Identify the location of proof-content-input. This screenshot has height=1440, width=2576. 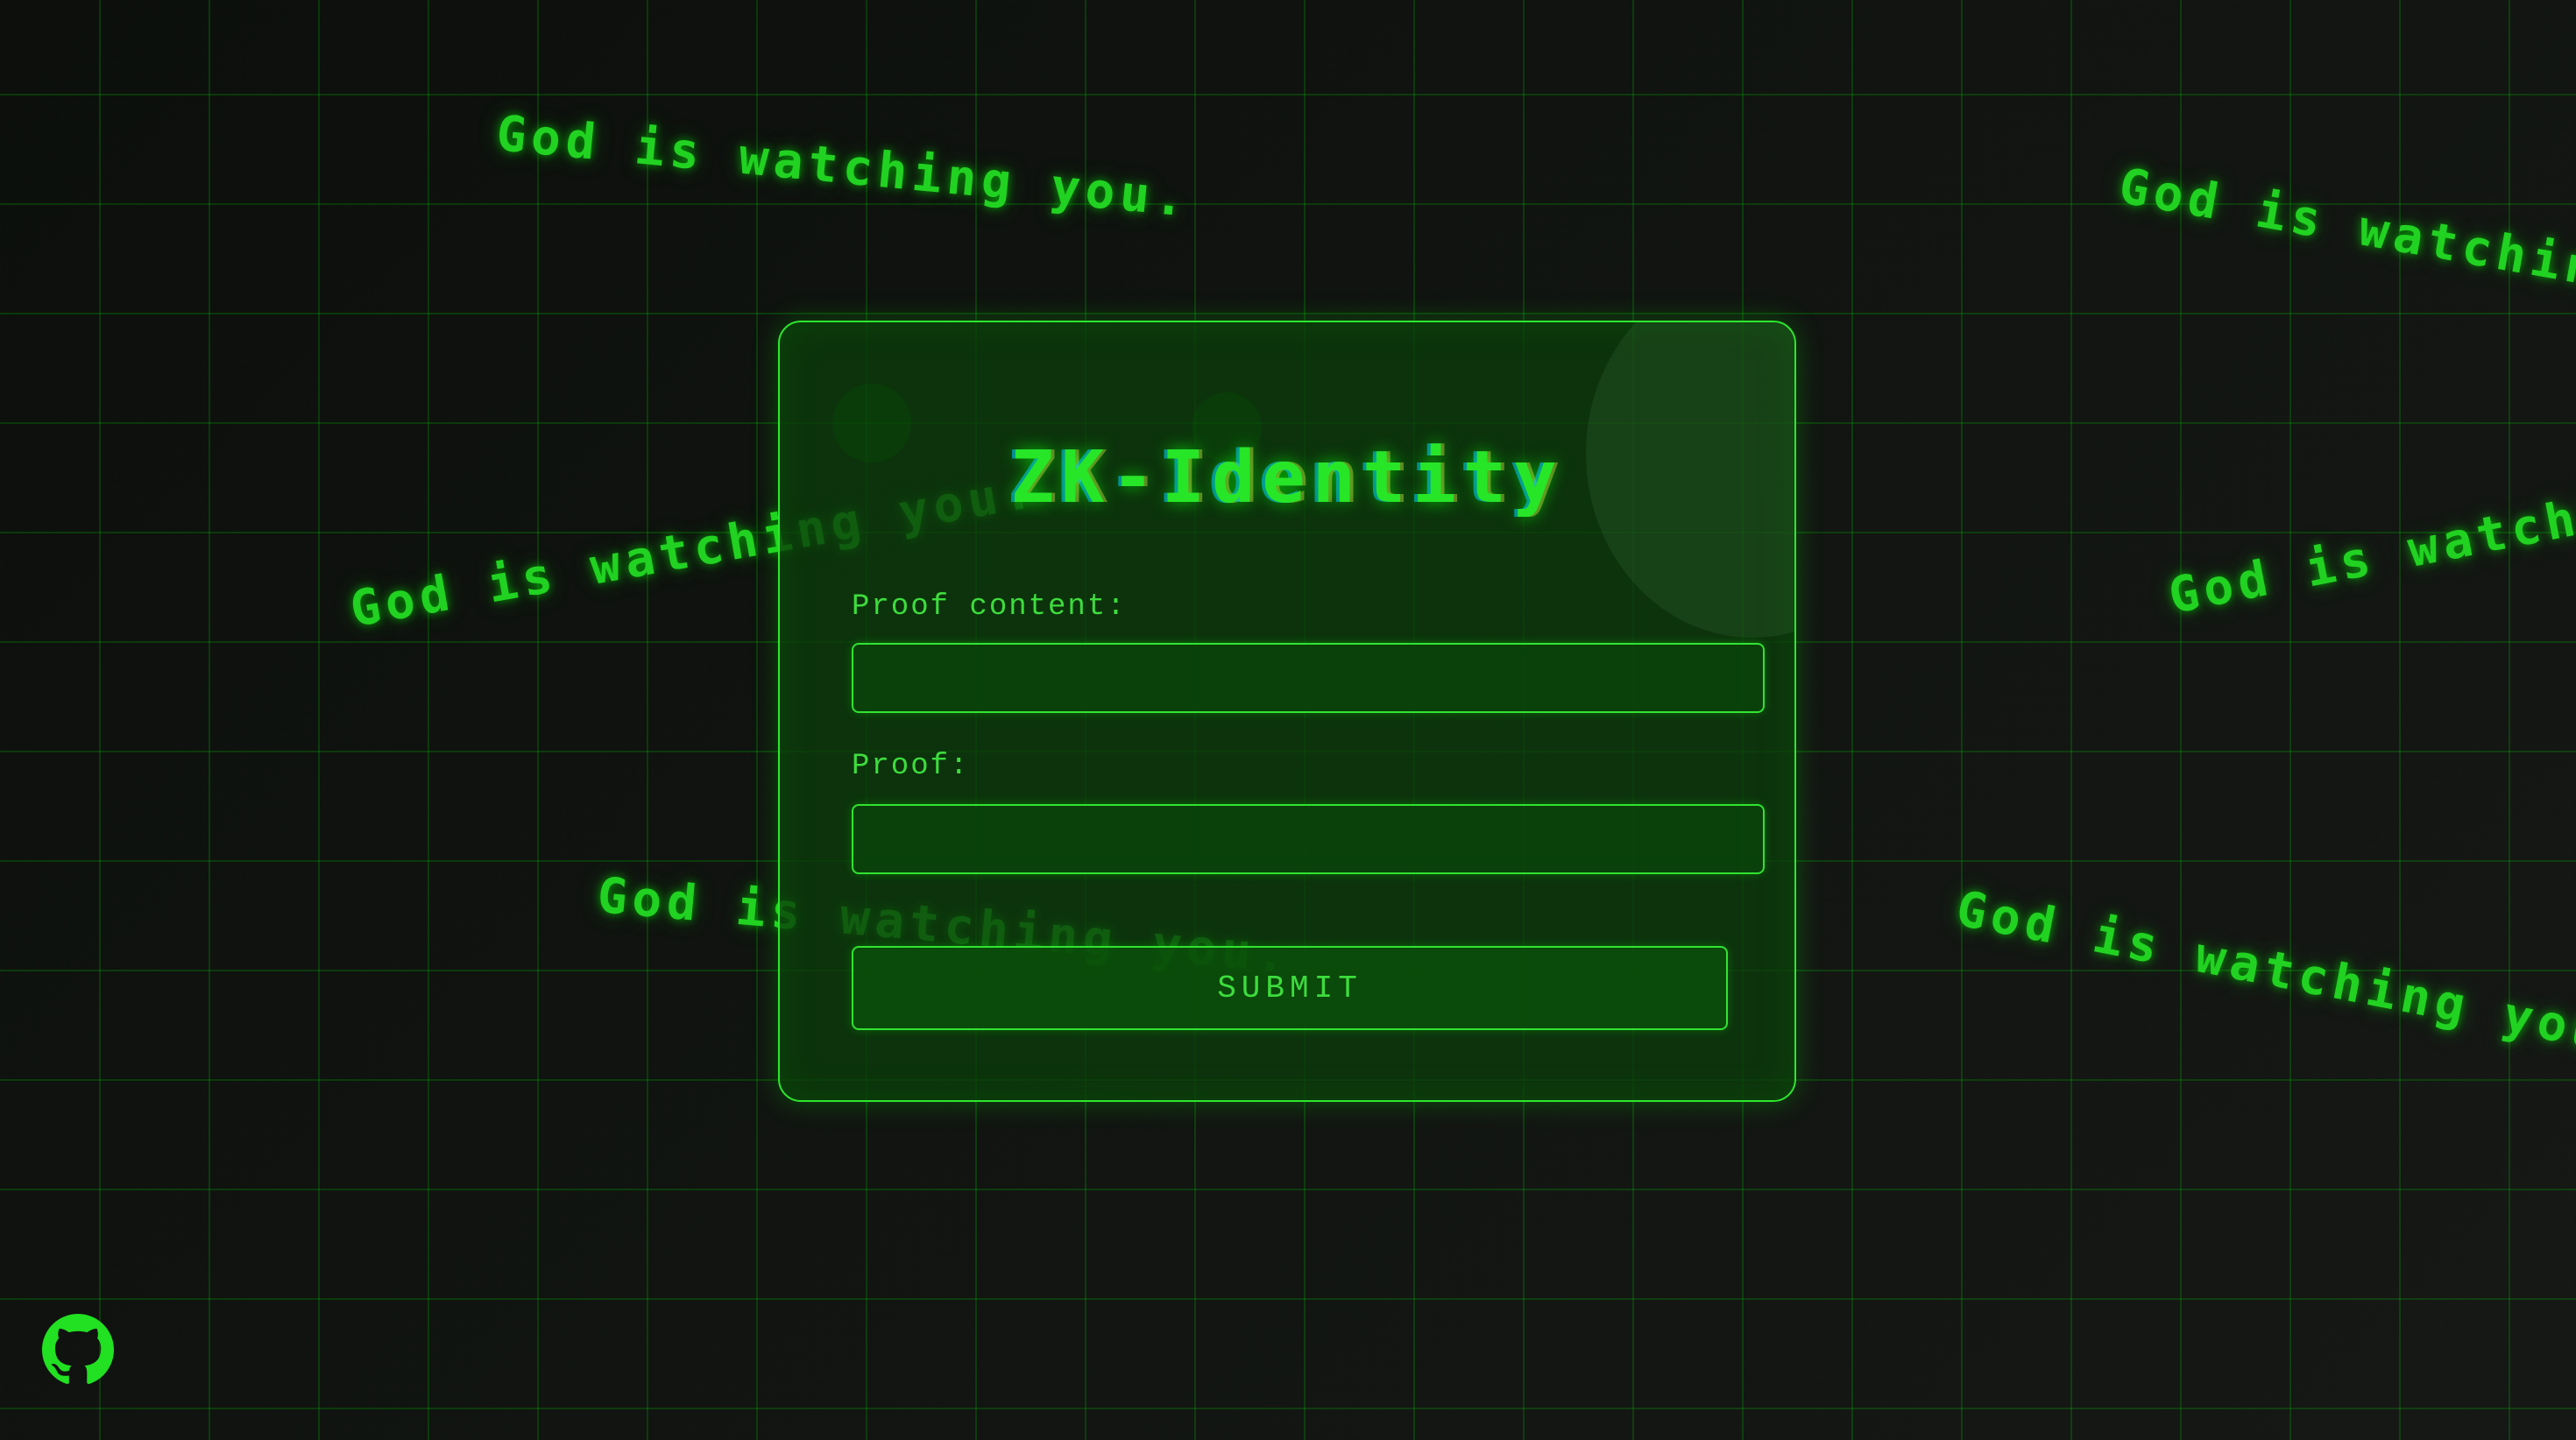
(1308, 678).